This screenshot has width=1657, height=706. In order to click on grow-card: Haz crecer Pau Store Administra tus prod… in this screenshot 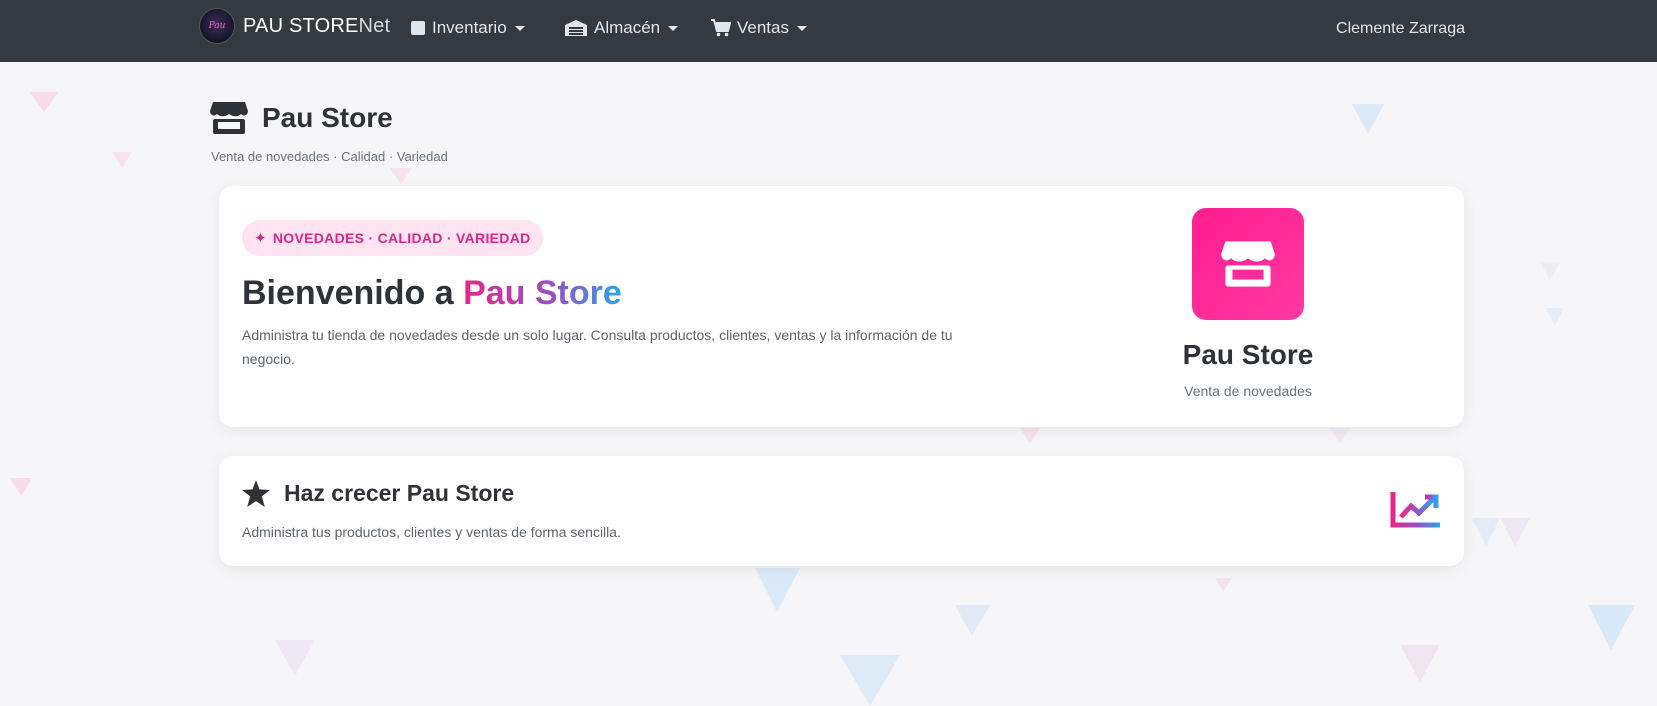, I will do `click(841, 511)`.